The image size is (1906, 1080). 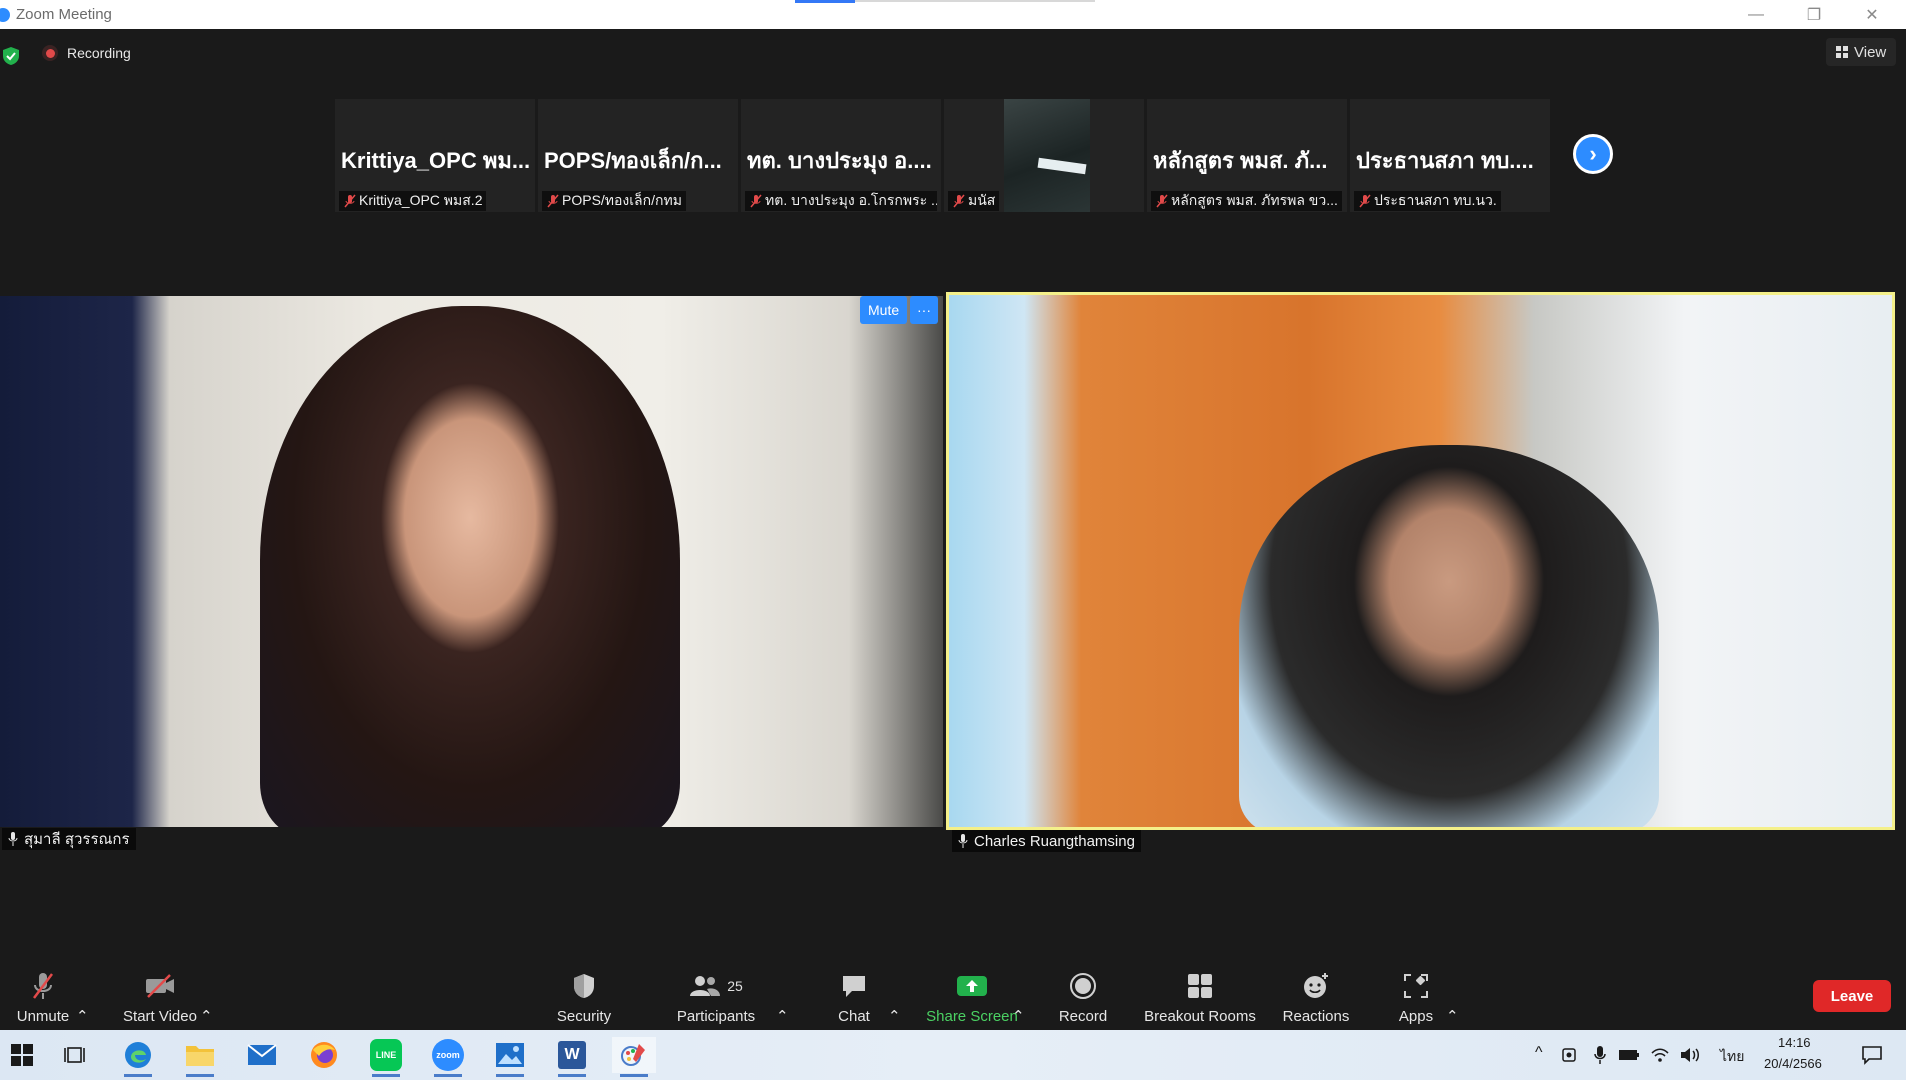 I want to click on thumbnail-name: Krittiya_OPC พมส.2, so click(x=421, y=200).